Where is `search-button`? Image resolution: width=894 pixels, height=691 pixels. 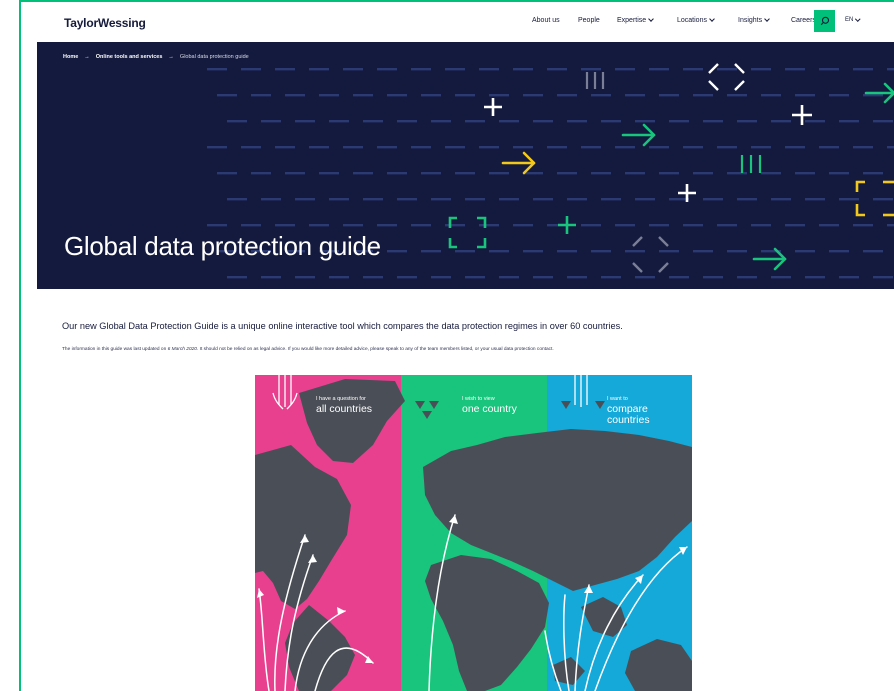 search-button is located at coordinates (824, 21).